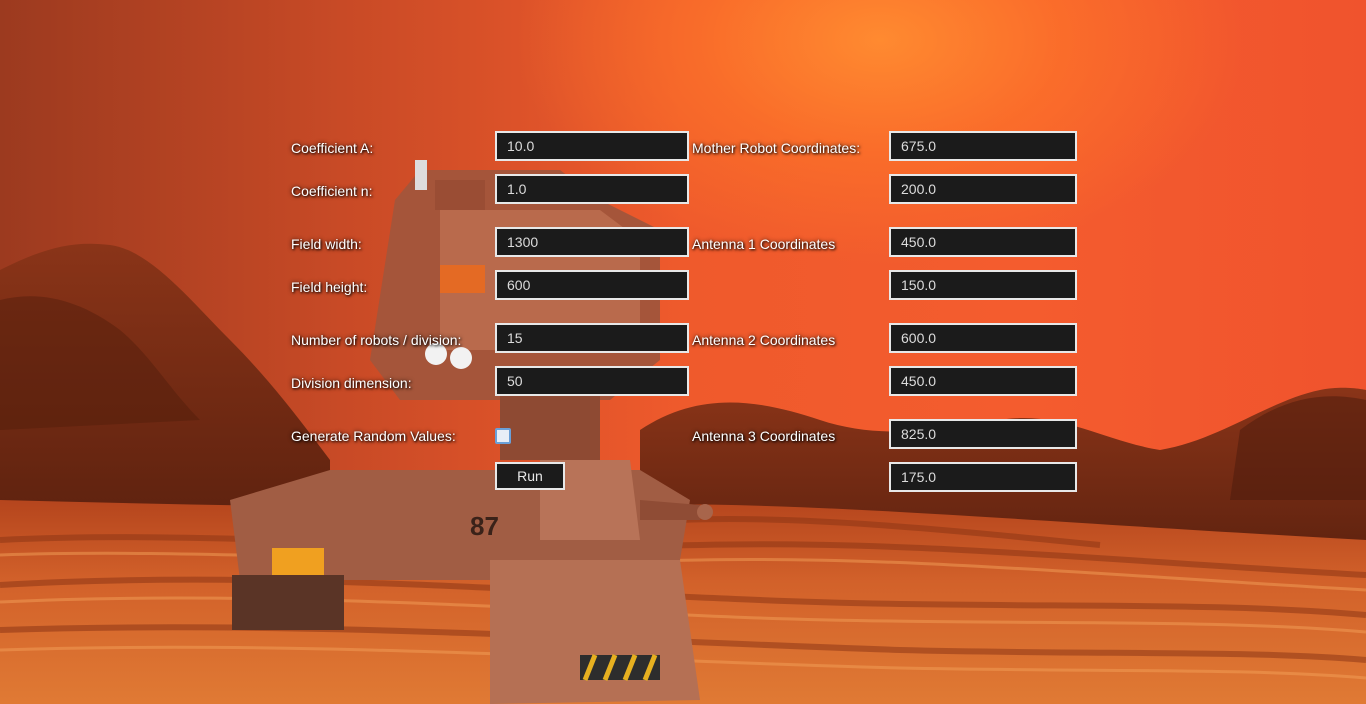  Describe the element at coordinates (983, 285) in the screenshot. I see `antenna1-y-input` at that location.